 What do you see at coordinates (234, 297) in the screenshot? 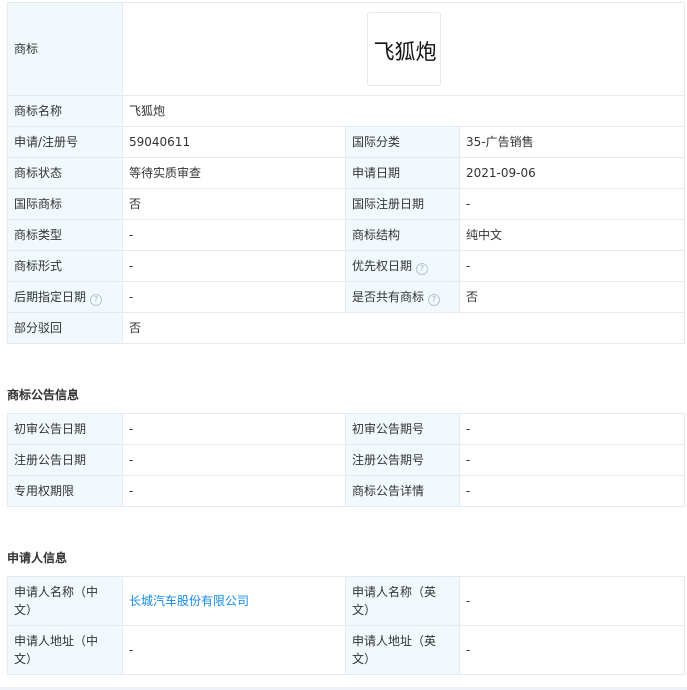
I see `later-designation-date-value: -` at bounding box center [234, 297].